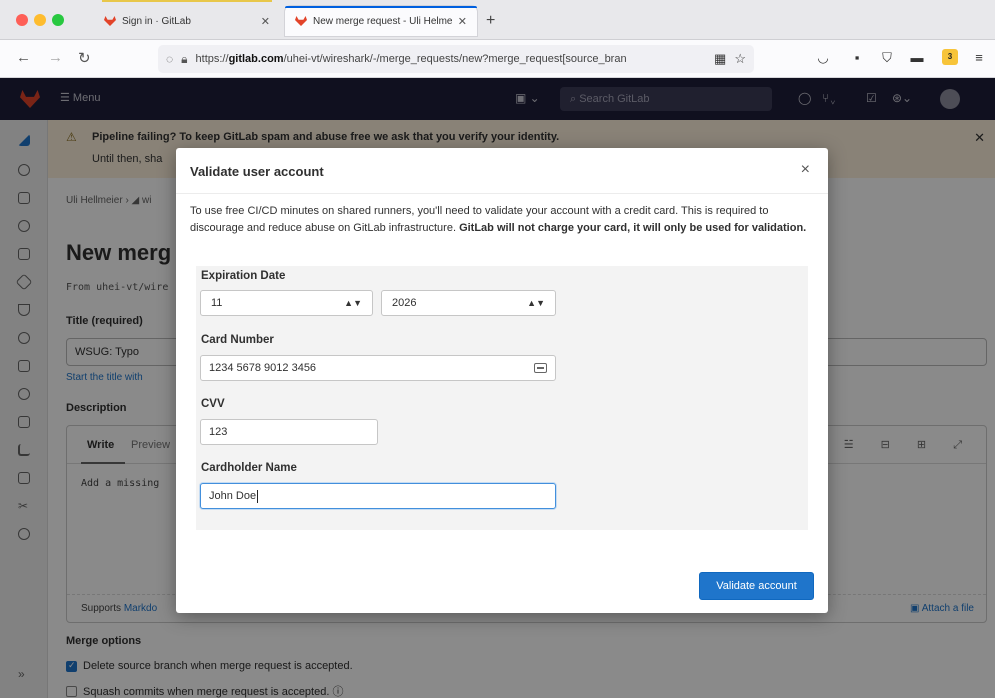  Describe the element at coordinates (258, 496) in the screenshot. I see `text-caret` at that location.